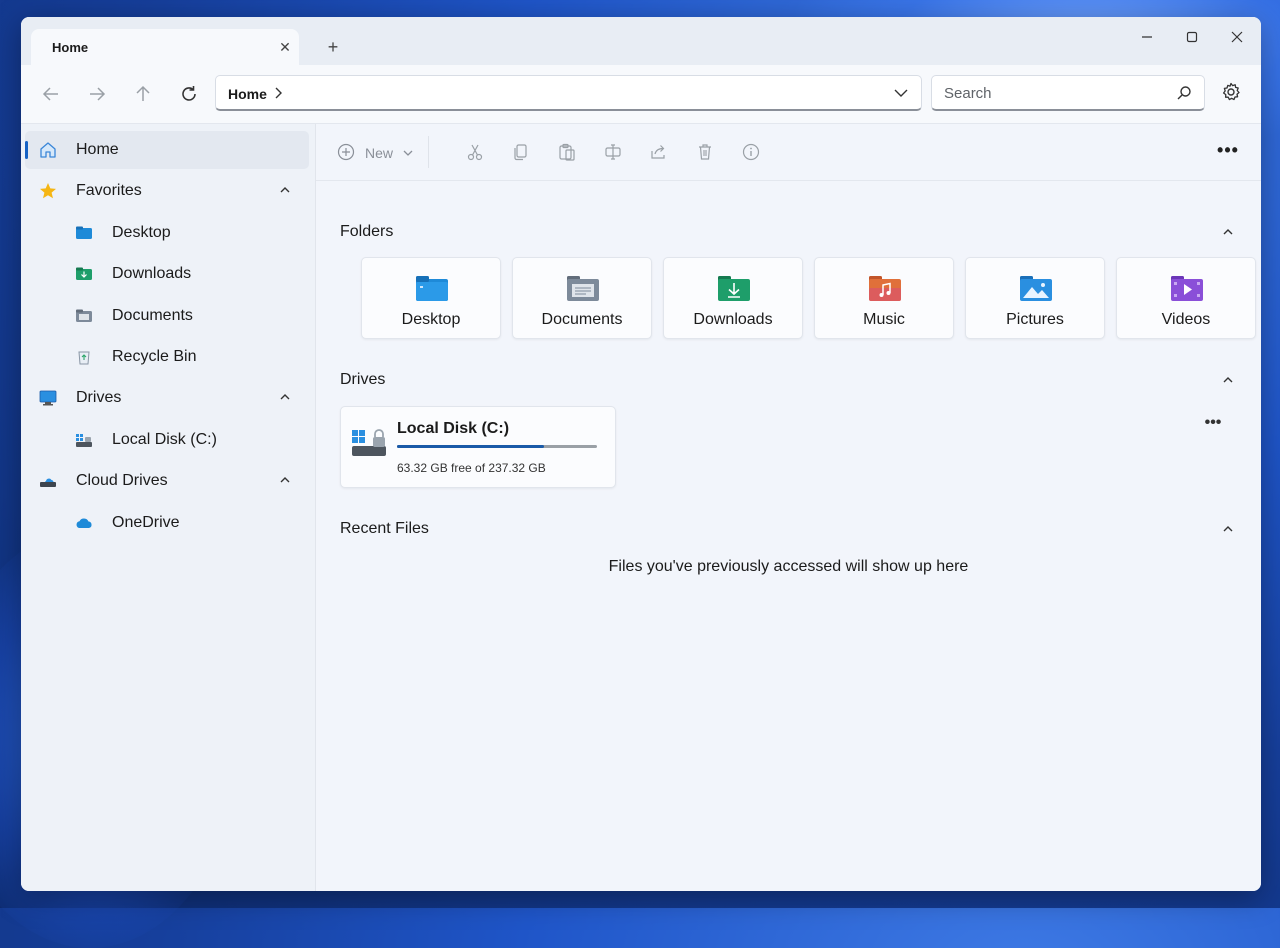  I want to click on selection-indicator, so click(26, 150).